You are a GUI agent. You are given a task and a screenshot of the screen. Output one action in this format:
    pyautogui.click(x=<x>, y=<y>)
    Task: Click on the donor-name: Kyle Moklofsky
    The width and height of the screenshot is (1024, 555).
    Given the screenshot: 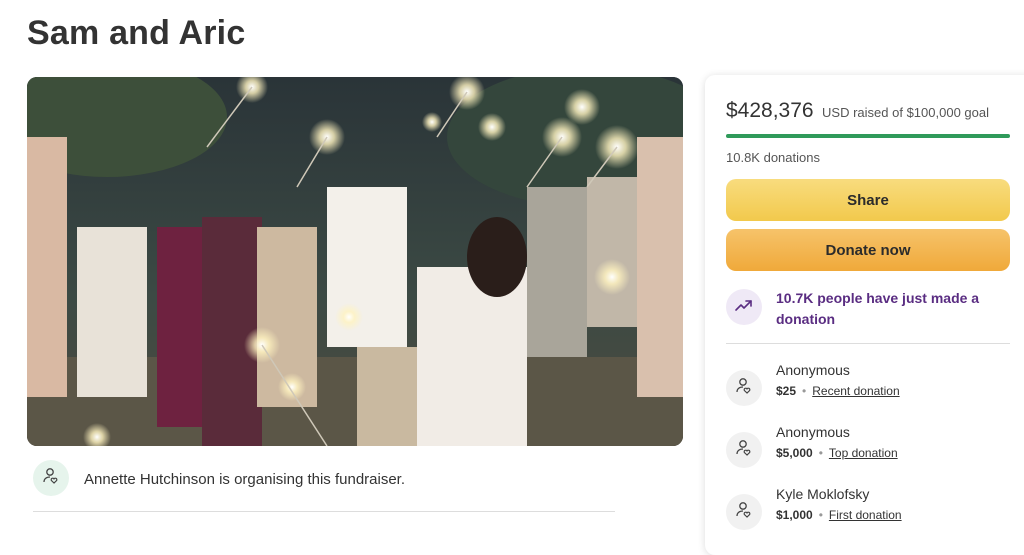 What is the action you would take?
    pyautogui.click(x=823, y=494)
    